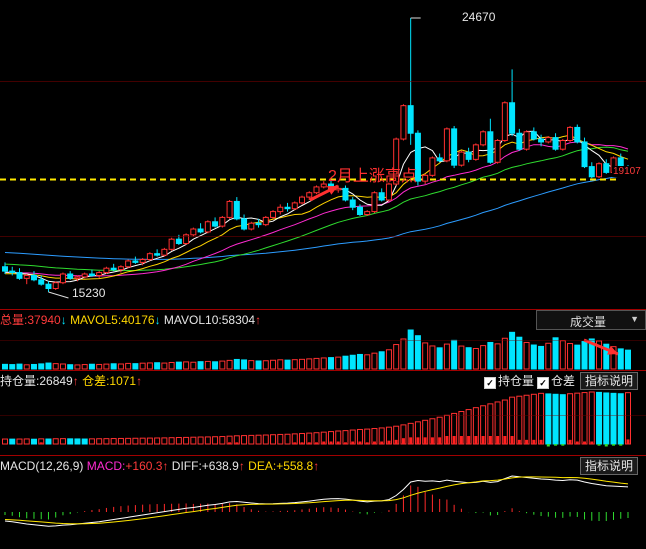 Image resolution: width=646 pixels, height=549 pixels. I want to click on indicator-dropdown: 成交量 ▼, so click(591, 320).